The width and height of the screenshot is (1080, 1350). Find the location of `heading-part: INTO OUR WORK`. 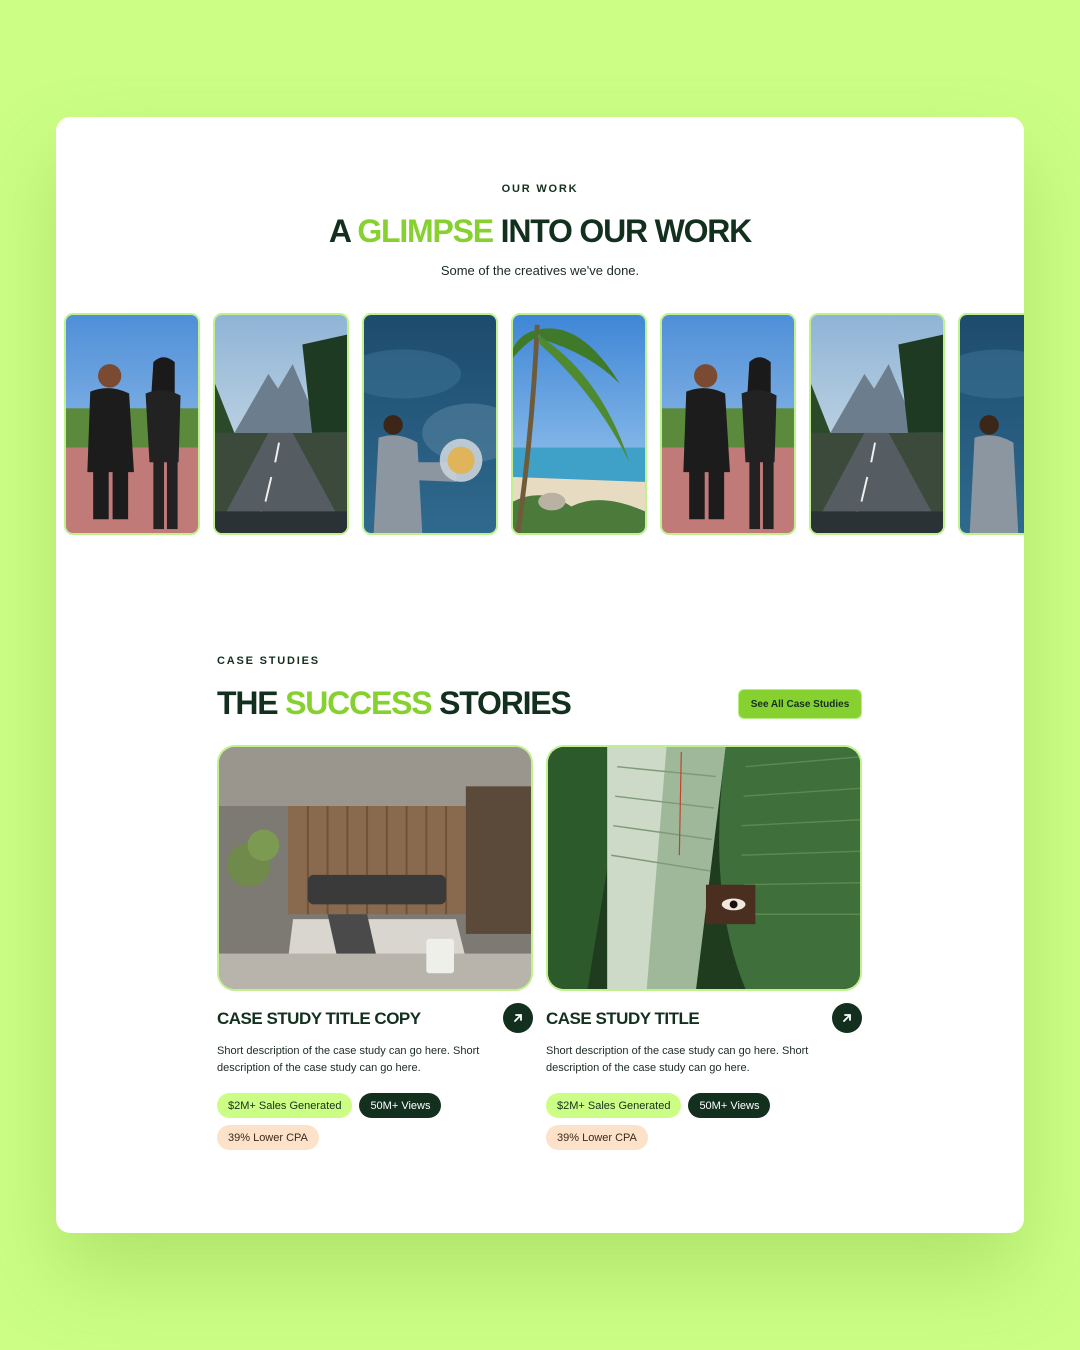

heading-part: INTO OUR WORK is located at coordinates (622, 231).